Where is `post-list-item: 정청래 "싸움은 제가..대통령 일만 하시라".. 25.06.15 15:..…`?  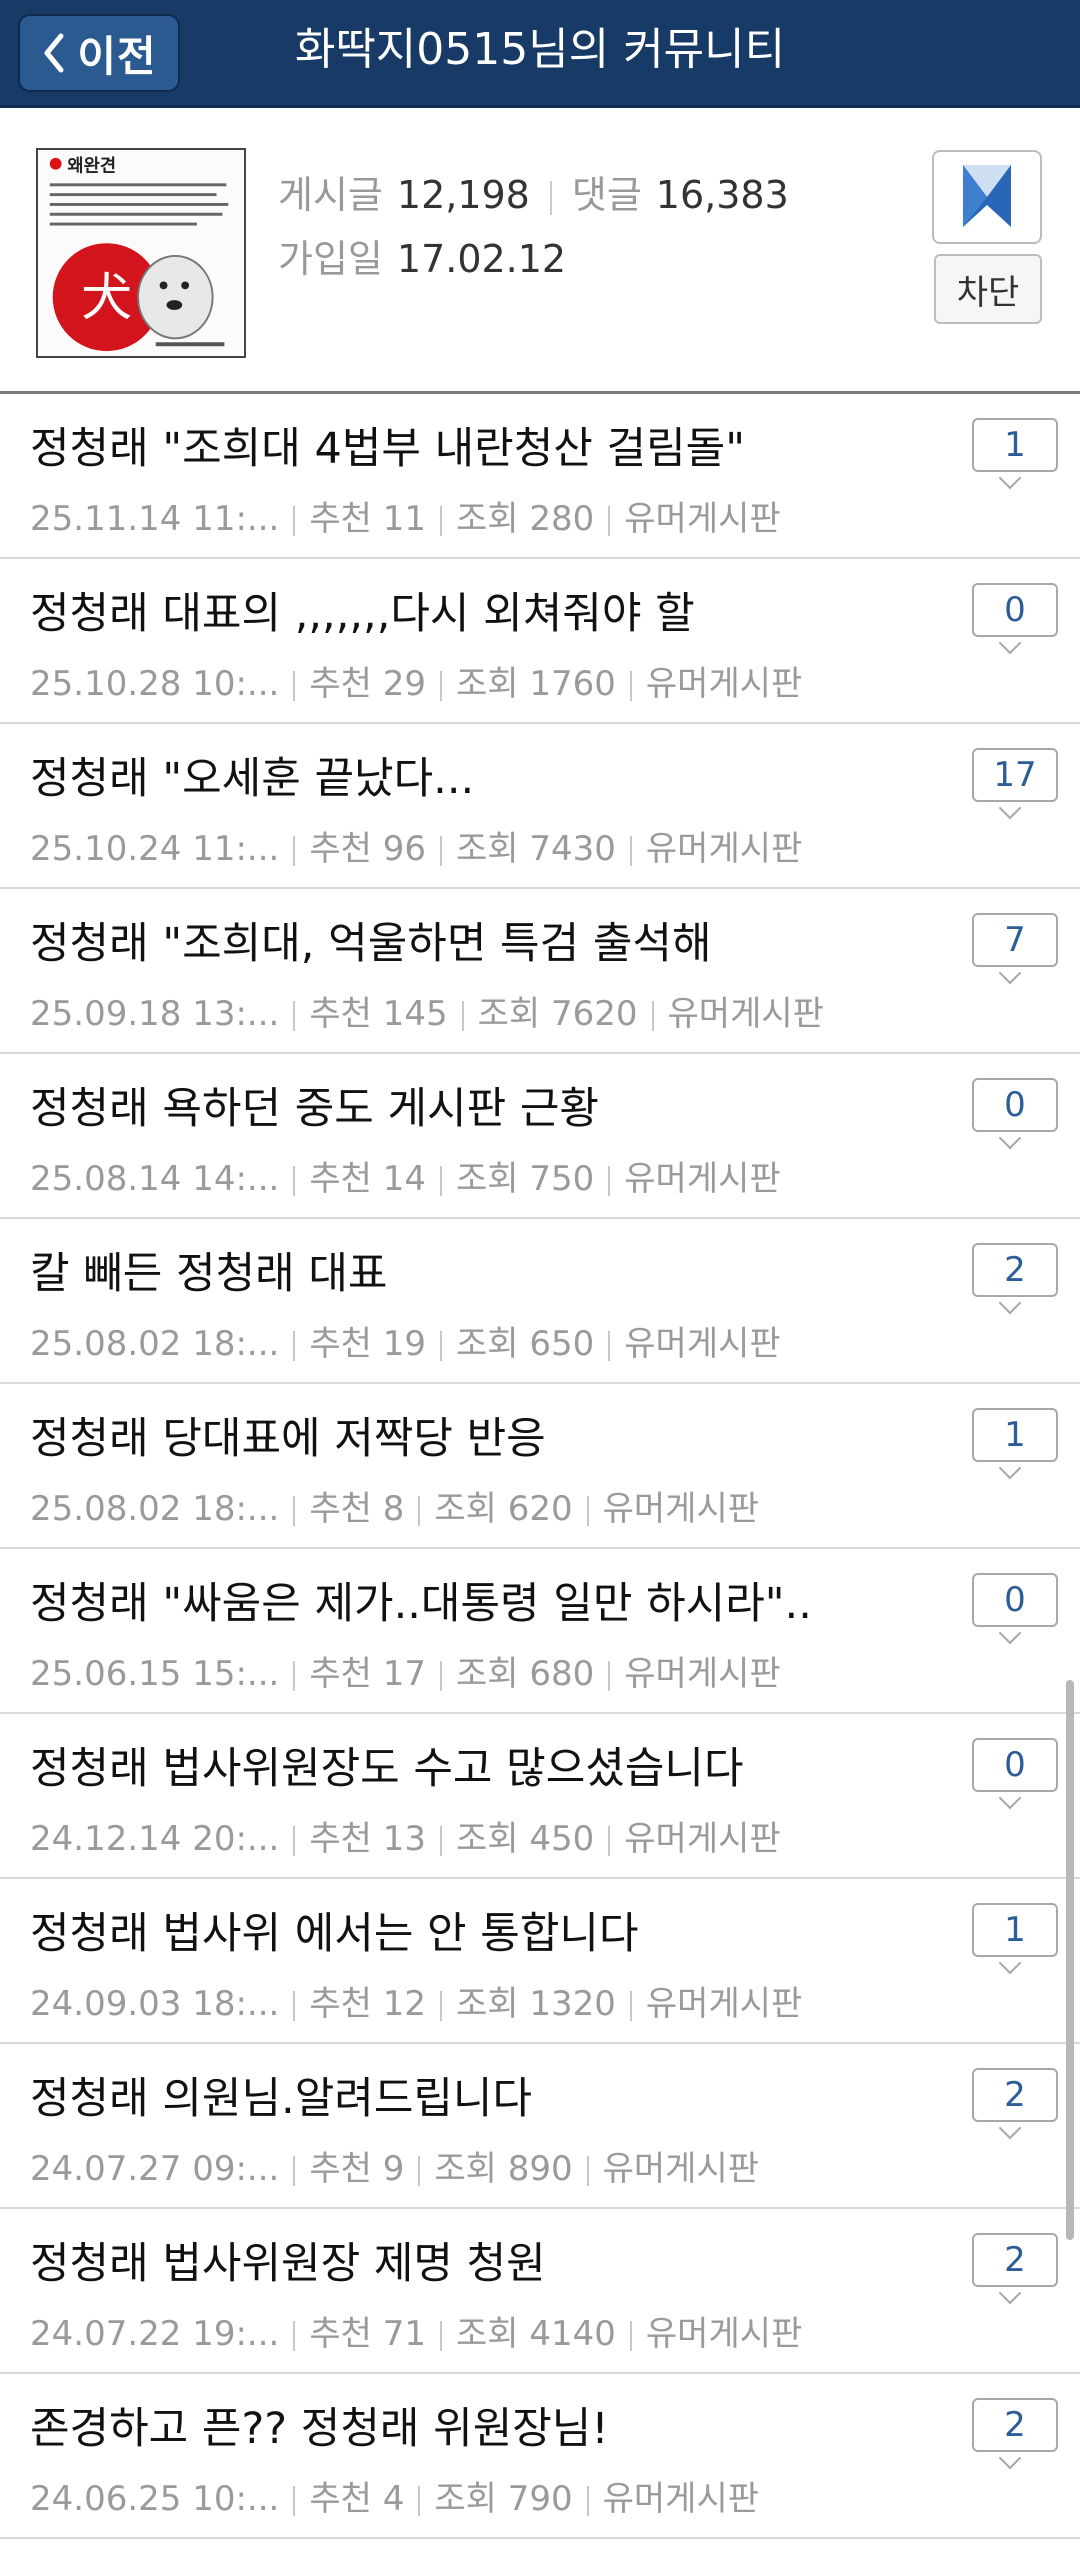
post-list-item: 정청래 "싸움은 제가..대통령 일만 하시라".. 25.06.15 15:..… is located at coordinates (540, 1631).